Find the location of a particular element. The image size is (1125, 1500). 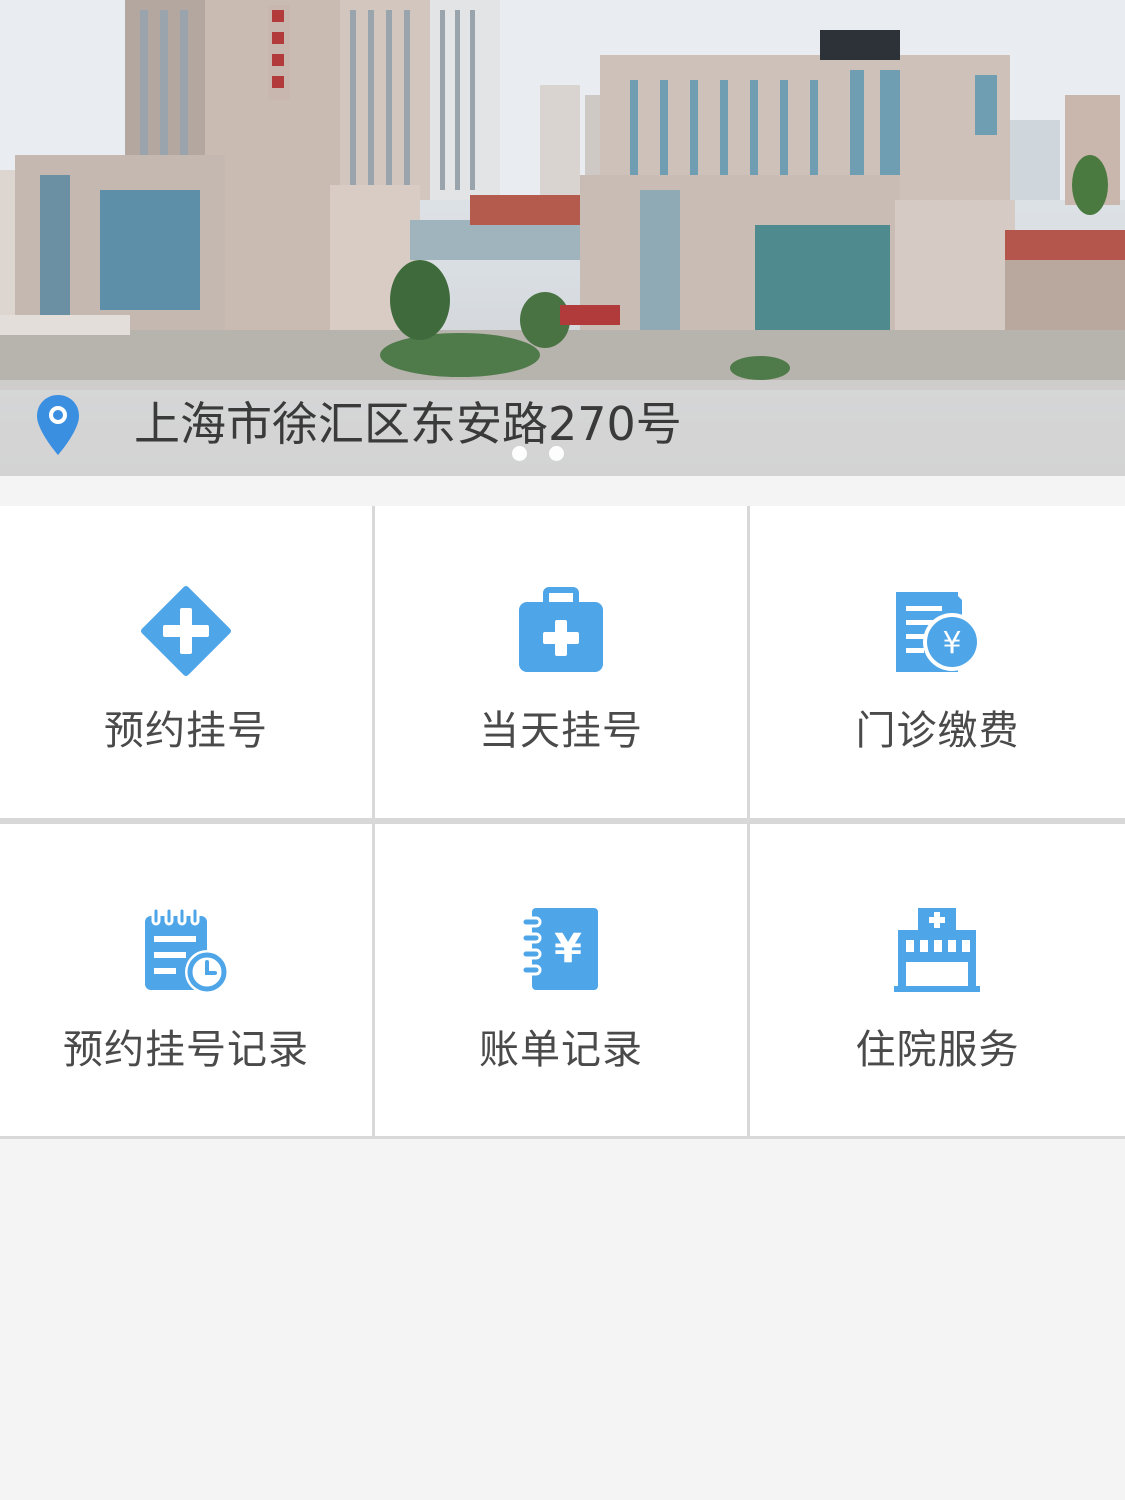

menu-item-inpatient: 住院服务 is located at coordinates (937, 980).